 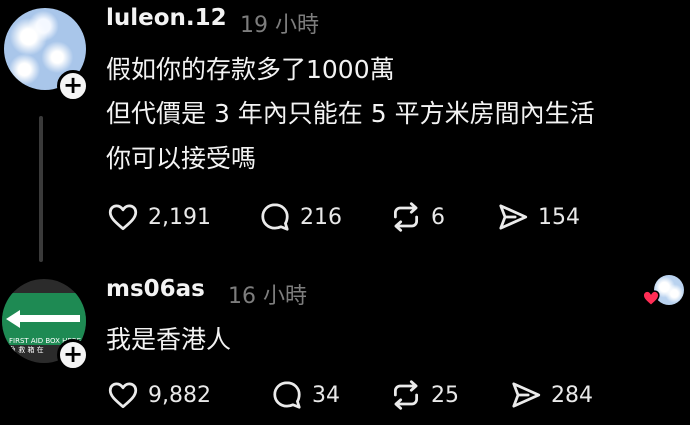 What do you see at coordinates (48, 318) in the screenshot?
I see `sign-arrow-bar` at bounding box center [48, 318].